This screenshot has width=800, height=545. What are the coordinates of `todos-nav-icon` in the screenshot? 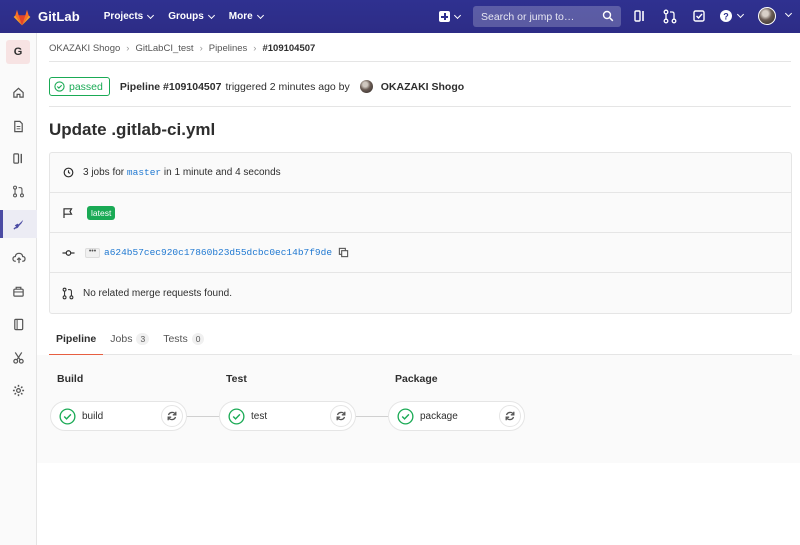 It's located at (699, 16).